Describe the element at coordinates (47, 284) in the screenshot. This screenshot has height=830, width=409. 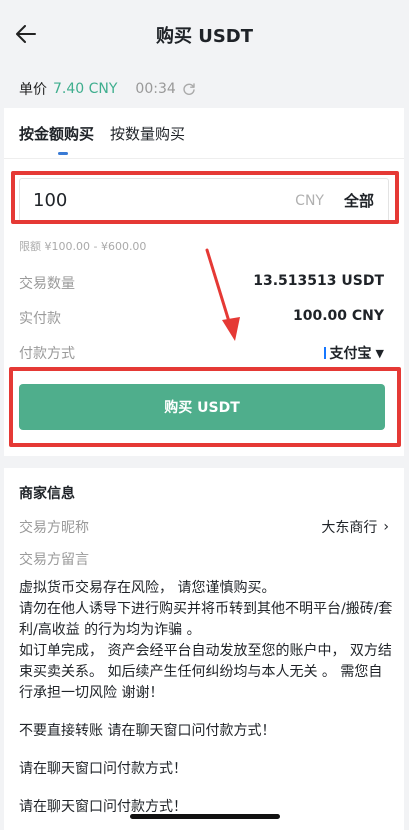
I see `quantity-label: 交易数量` at that location.